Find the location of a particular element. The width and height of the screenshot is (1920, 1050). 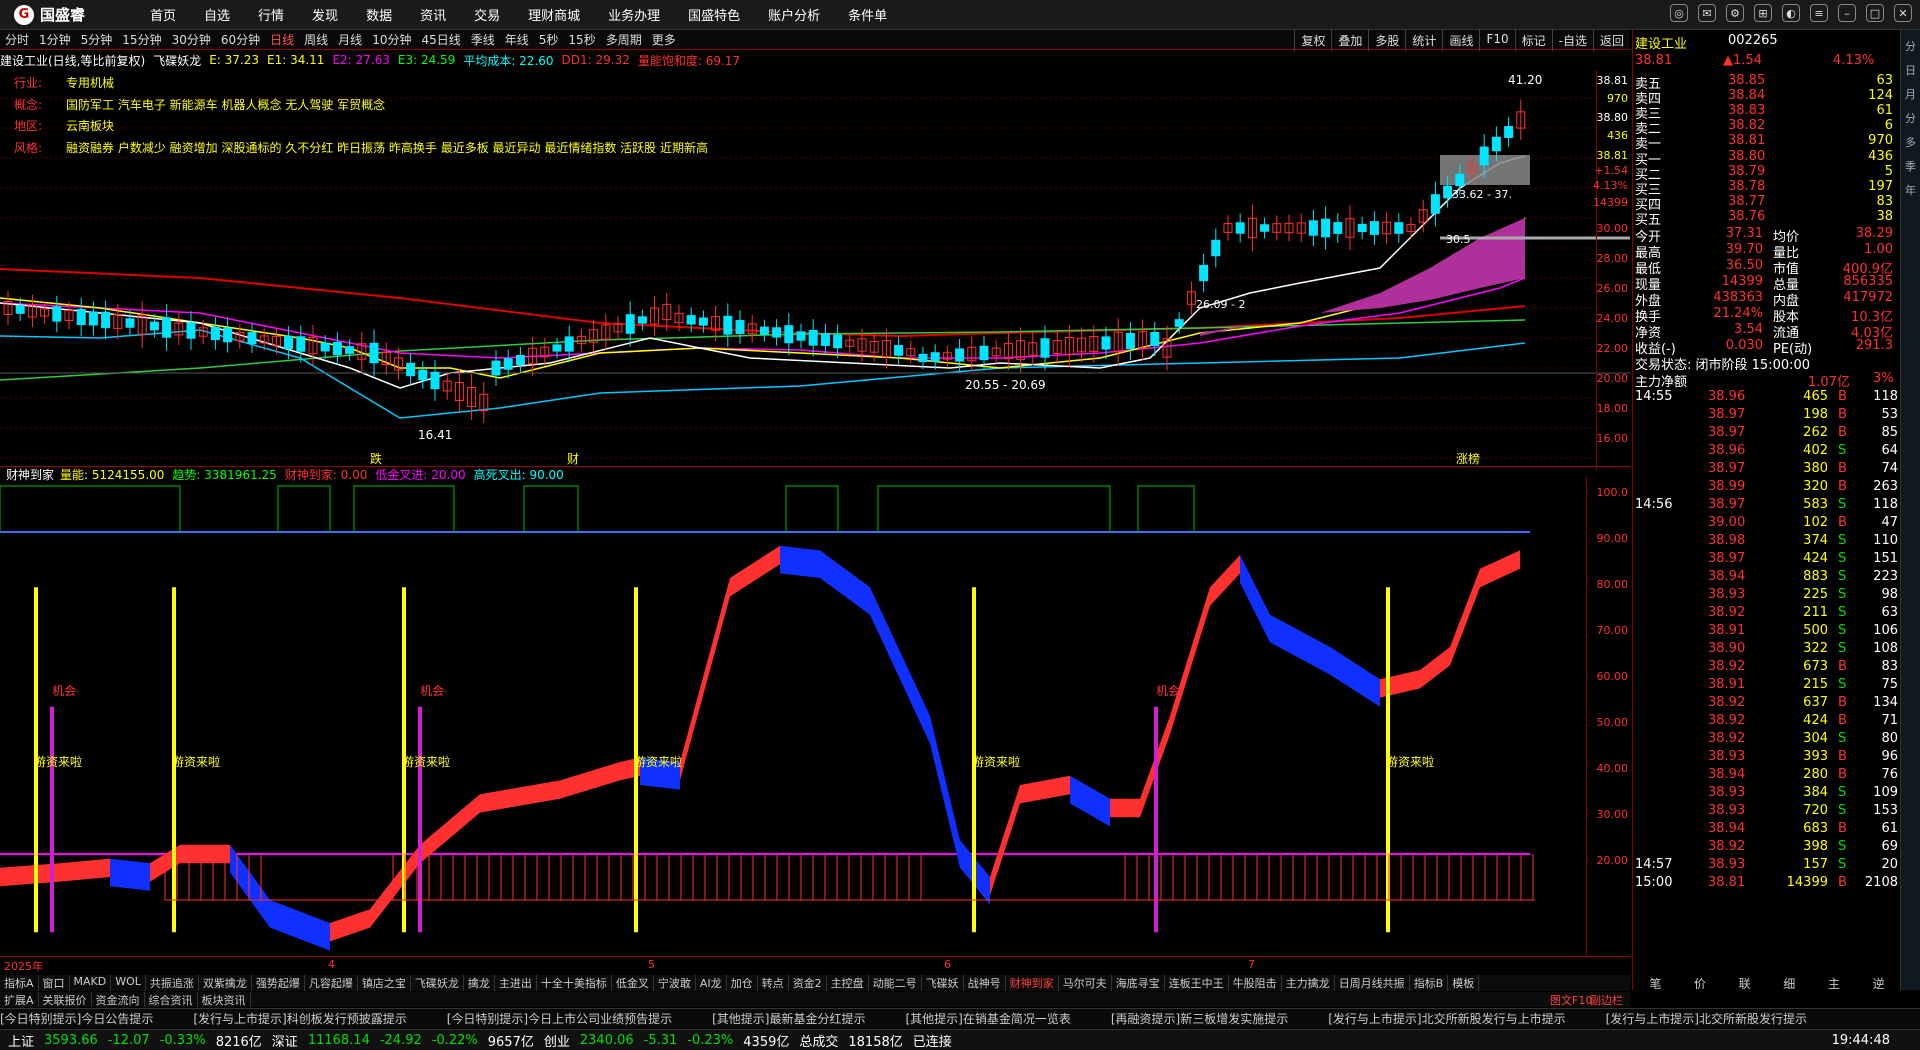

menu-icon: ≡ is located at coordinates (1819, 13).